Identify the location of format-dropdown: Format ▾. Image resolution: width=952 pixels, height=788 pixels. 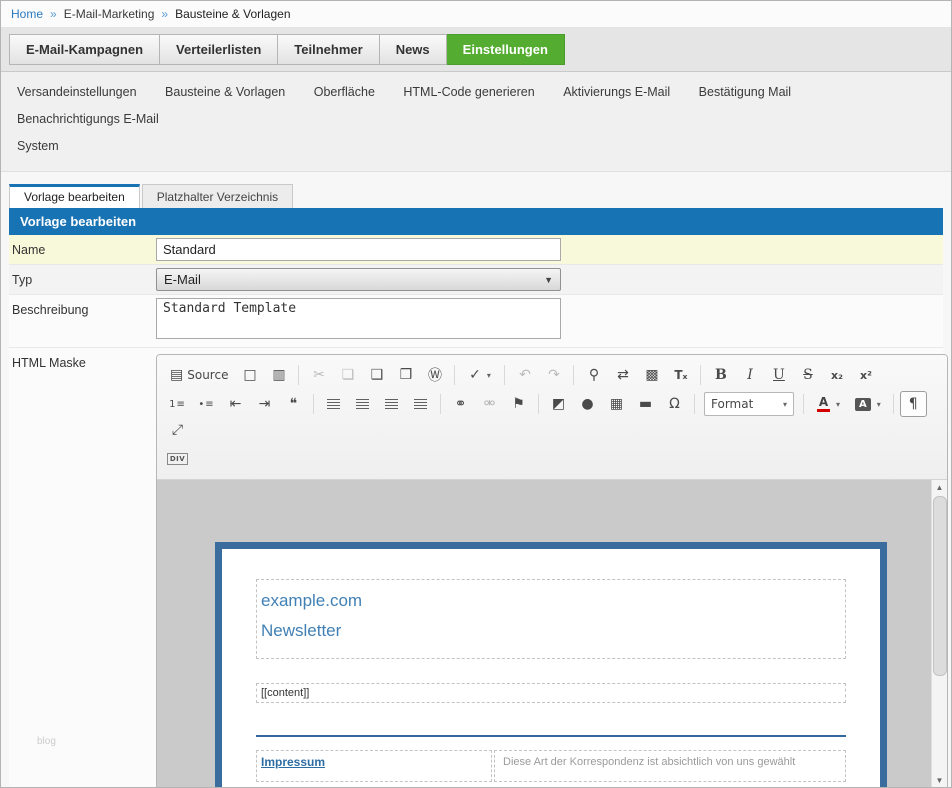
(749, 404).